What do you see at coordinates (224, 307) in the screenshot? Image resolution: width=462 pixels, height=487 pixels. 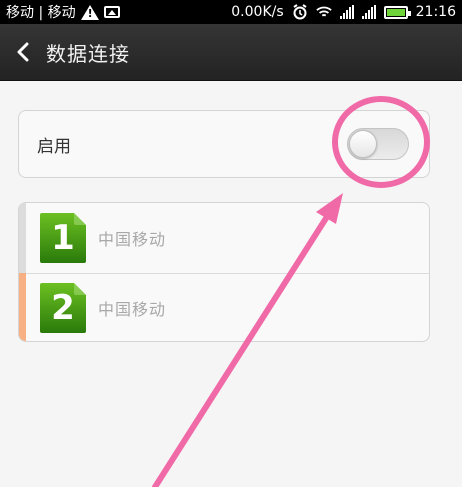 I see `sim-item-2: 2 中国移动` at bounding box center [224, 307].